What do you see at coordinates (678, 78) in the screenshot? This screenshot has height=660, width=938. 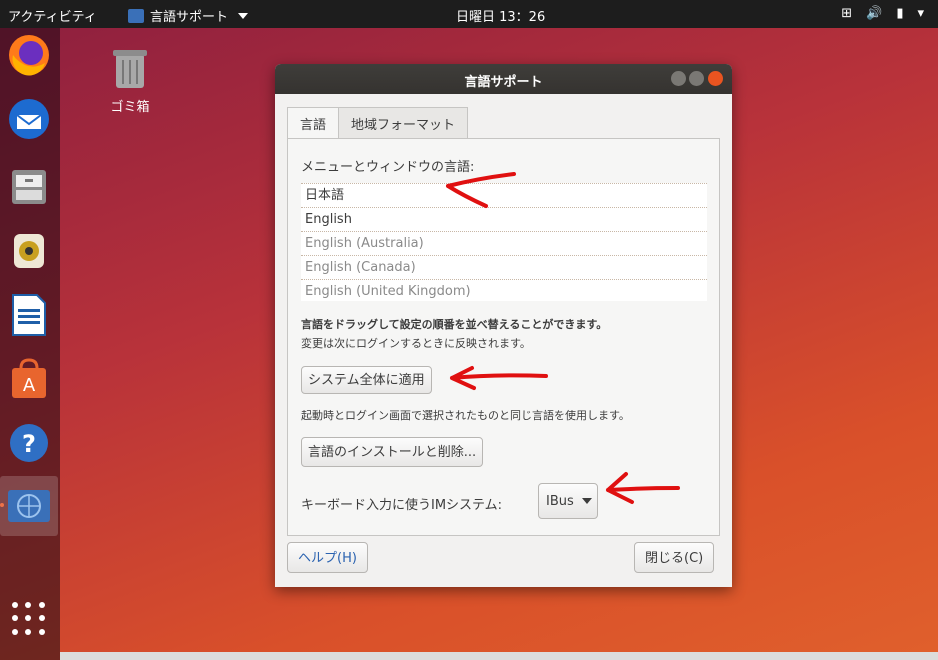 I see `minimize-button` at bounding box center [678, 78].